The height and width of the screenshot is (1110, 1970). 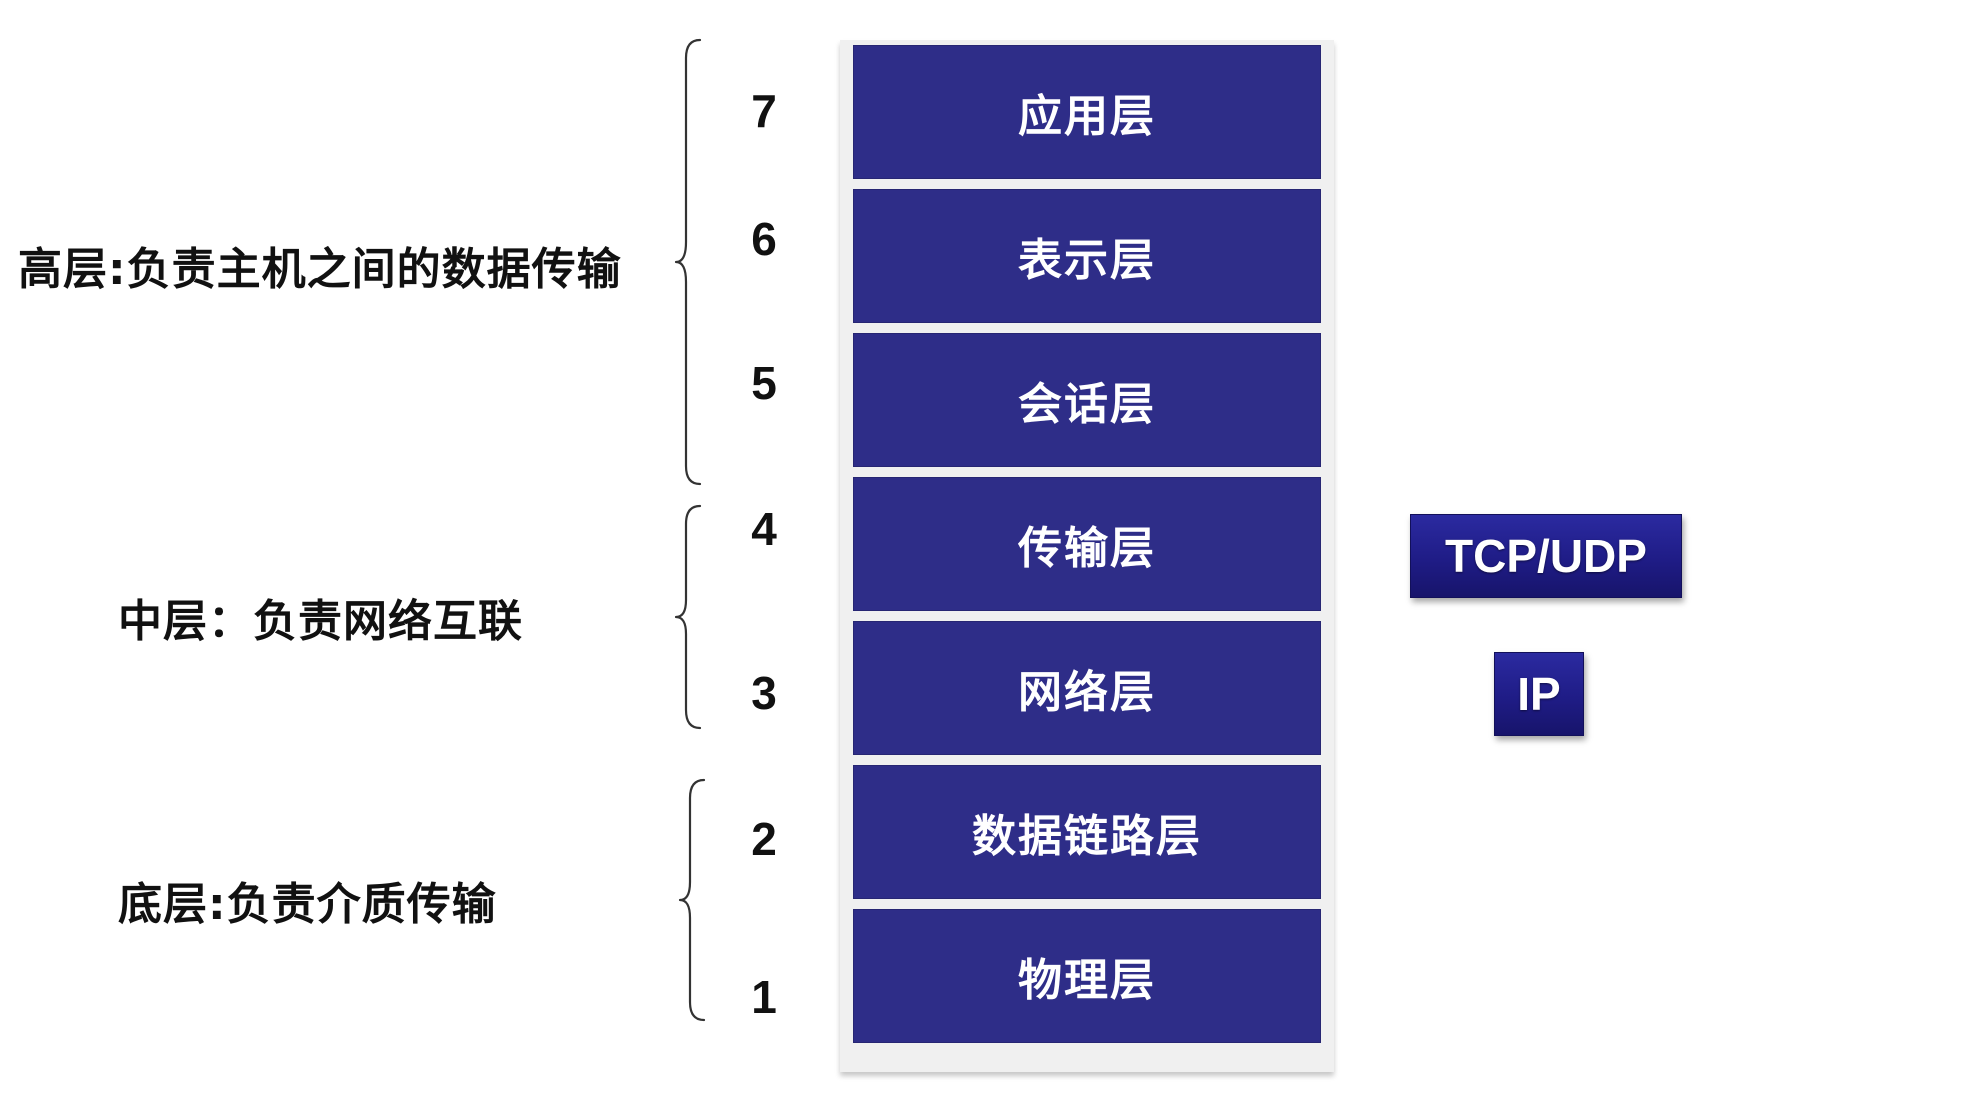 I want to click on group-label-high-layers: 高层:负责主机之间的数据传输, so click(x=320, y=269).